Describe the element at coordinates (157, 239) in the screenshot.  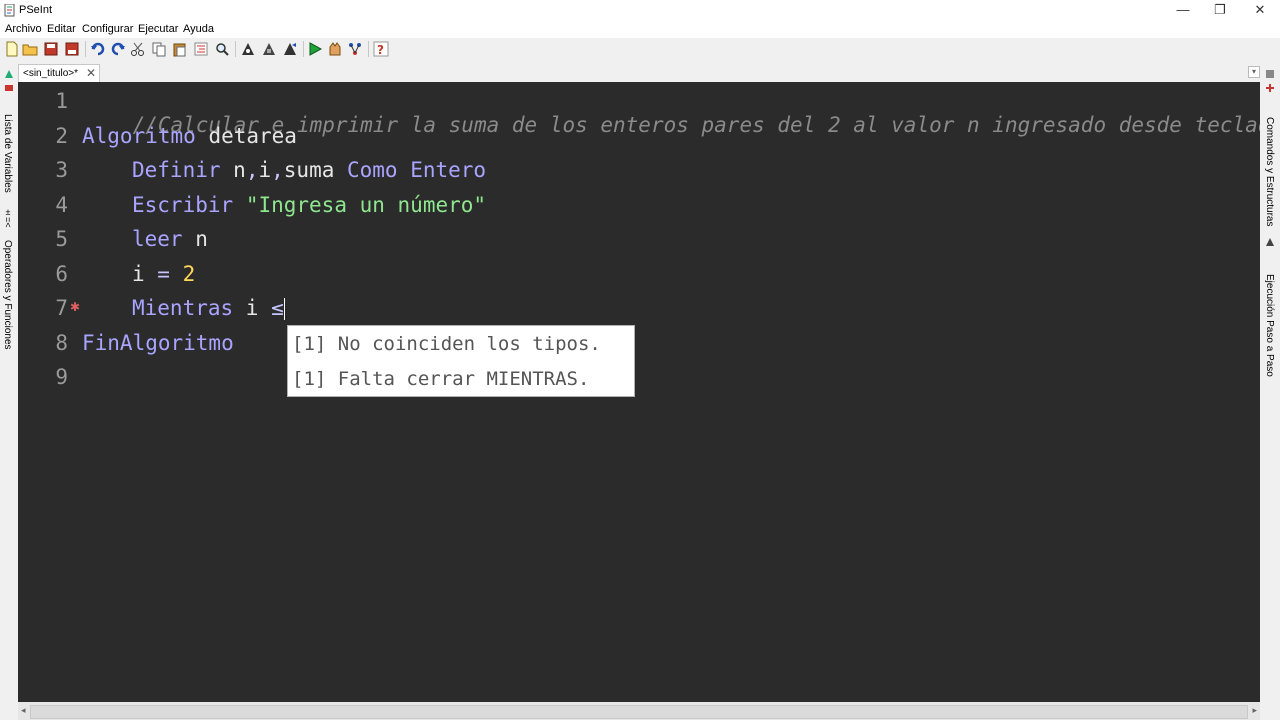
I see `keyword: leer` at that location.